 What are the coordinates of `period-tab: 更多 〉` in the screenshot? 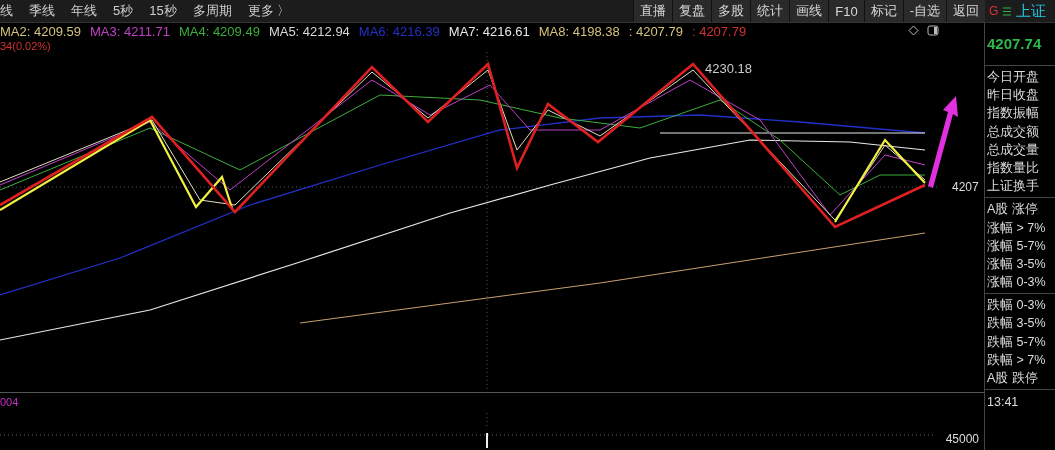 It's located at (269, 11).